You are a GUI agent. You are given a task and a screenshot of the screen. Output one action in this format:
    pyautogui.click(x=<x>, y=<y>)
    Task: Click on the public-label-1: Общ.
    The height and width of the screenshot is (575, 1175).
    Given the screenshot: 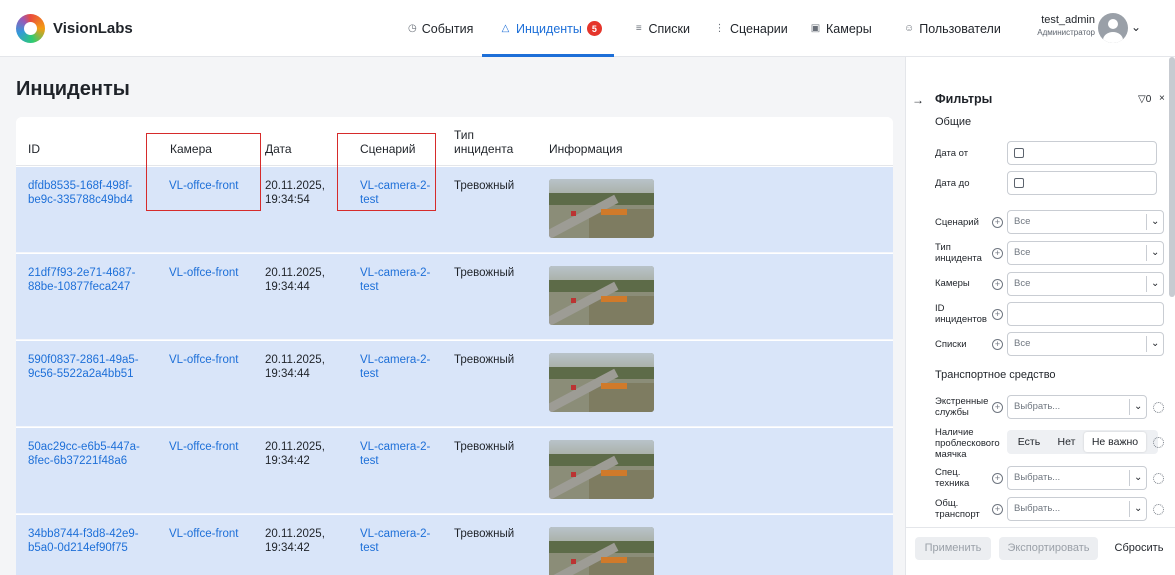 What is the action you would take?
    pyautogui.click(x=947, y=503)
    